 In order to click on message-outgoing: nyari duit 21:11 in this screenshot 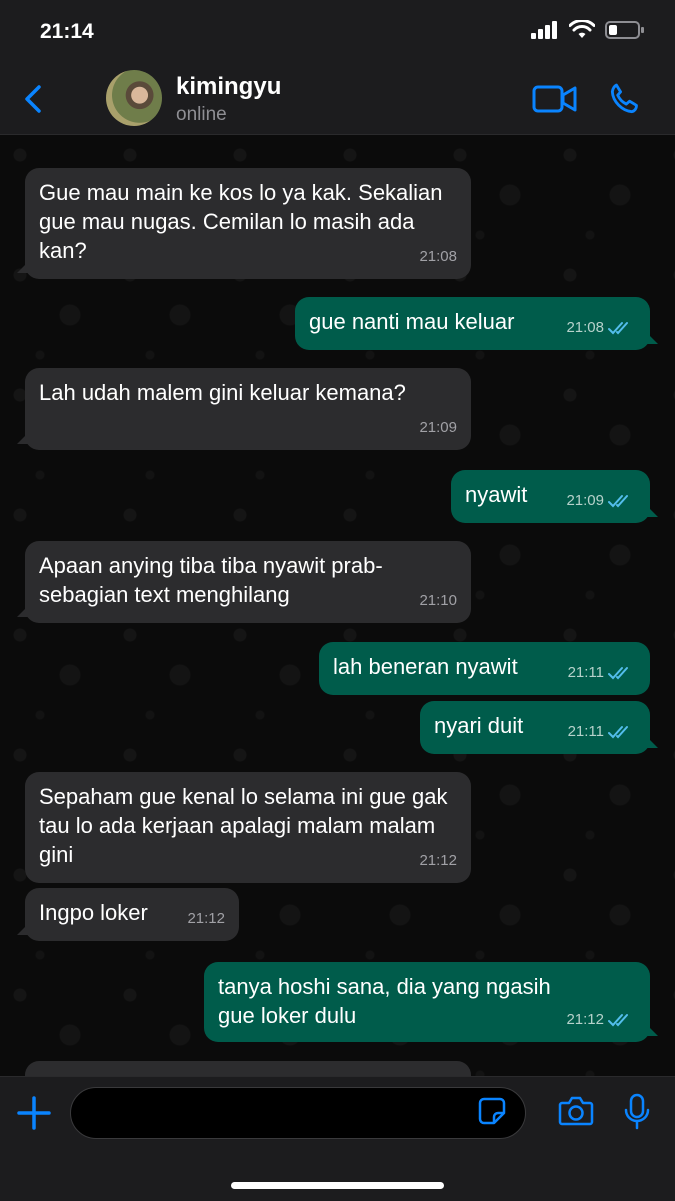, I will do `click(539, 727)`.